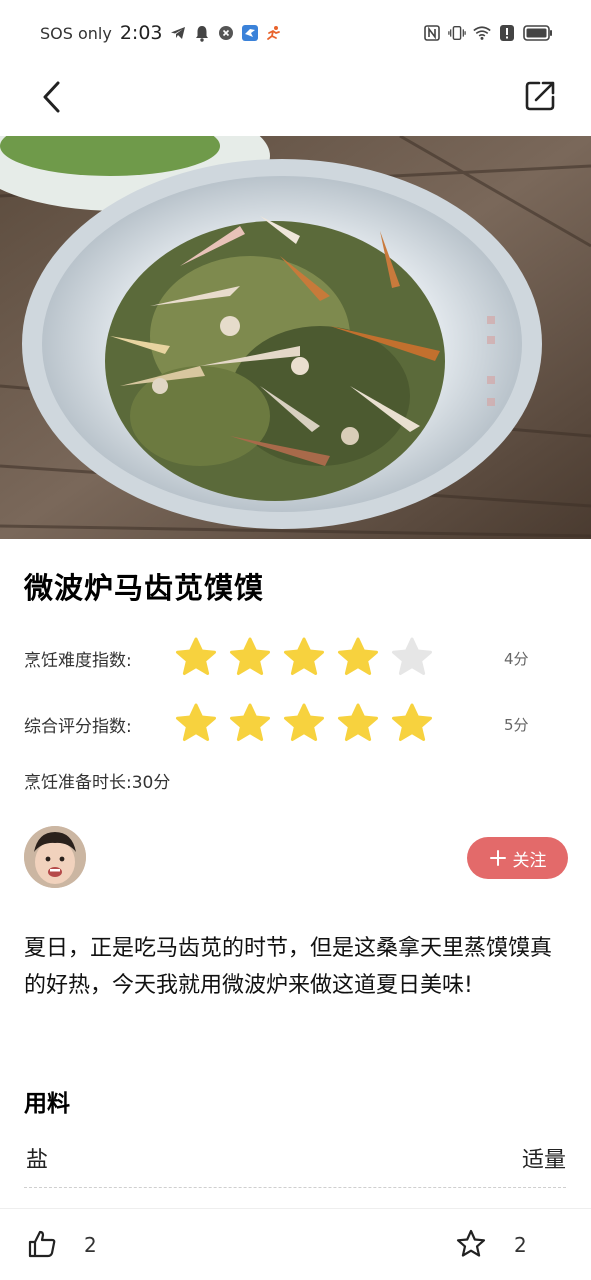 Image resolution: width=591 pixels, height=1280 pixels. What do you see at coordinates (295, 33) in the screenshot?
I see `status-bar: SOS only 2:03` at bounding box center [295, 33].